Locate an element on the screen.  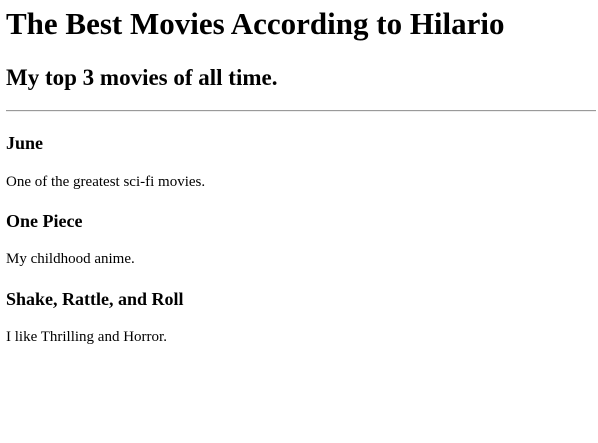
page-subtitle: My top 3 movies of all time. is located at coordinates (142, 77).